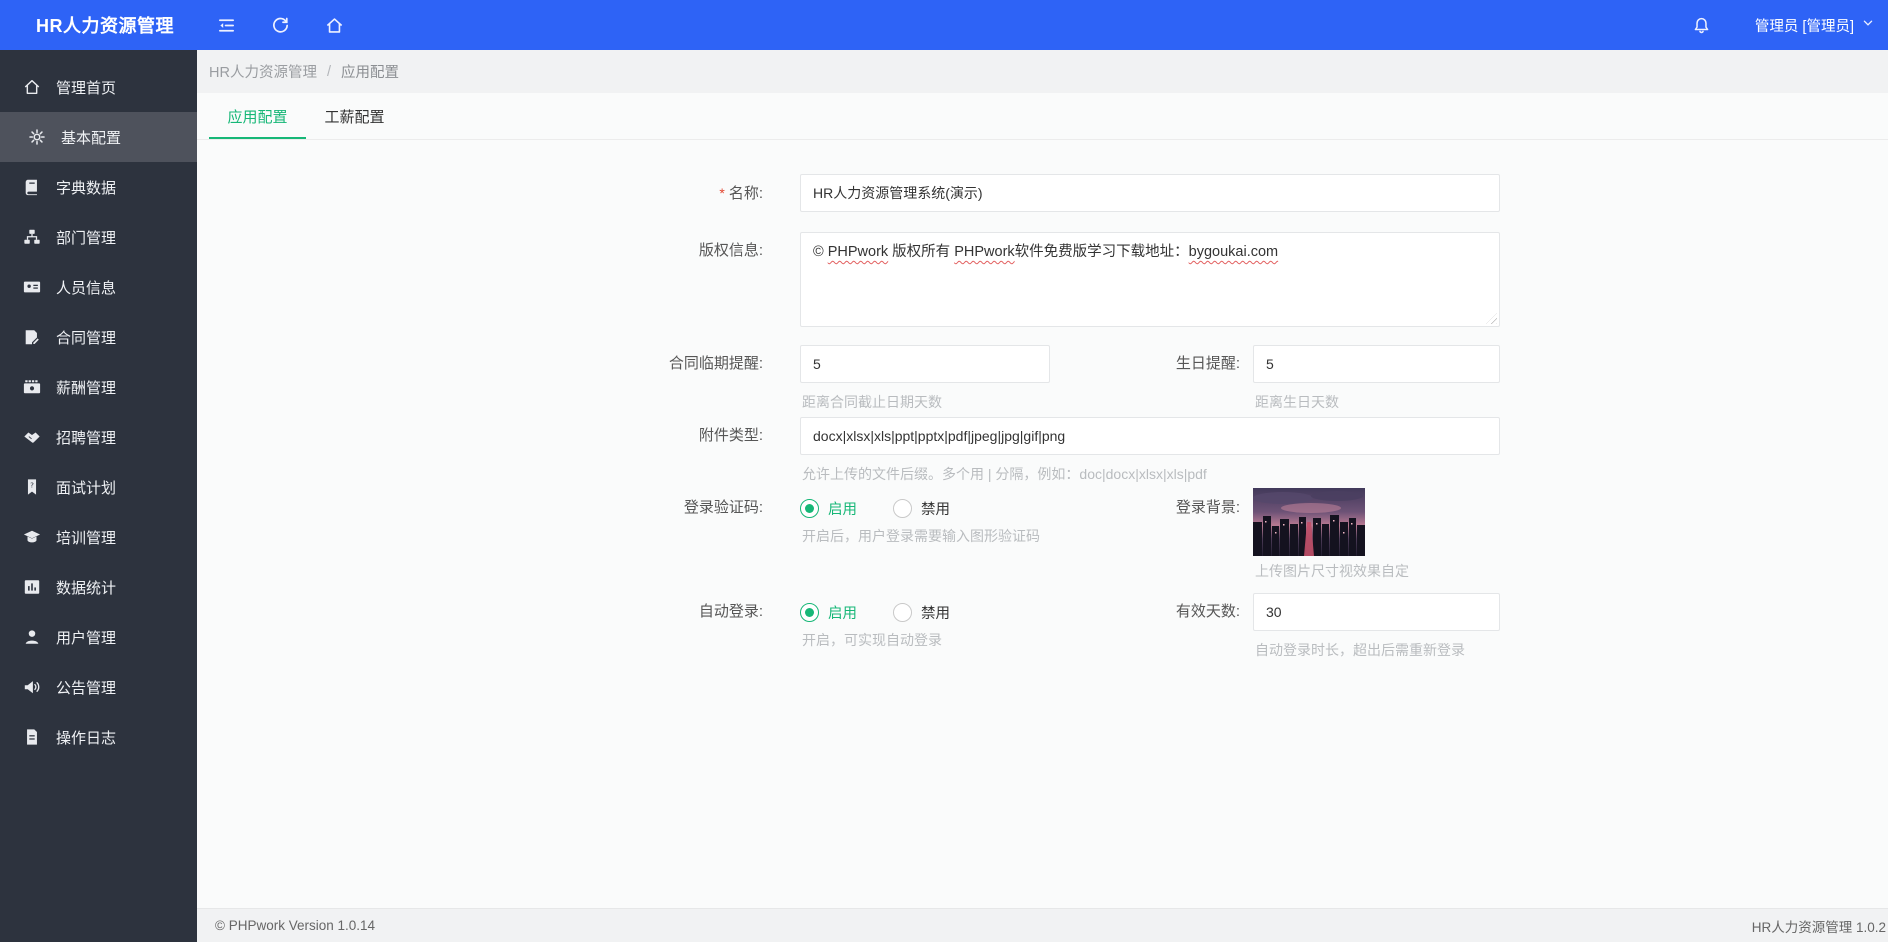 The image size is (1888, 942). I want to click on auto-login-hint: 开启，可实现自动登录, so click(872, 640).